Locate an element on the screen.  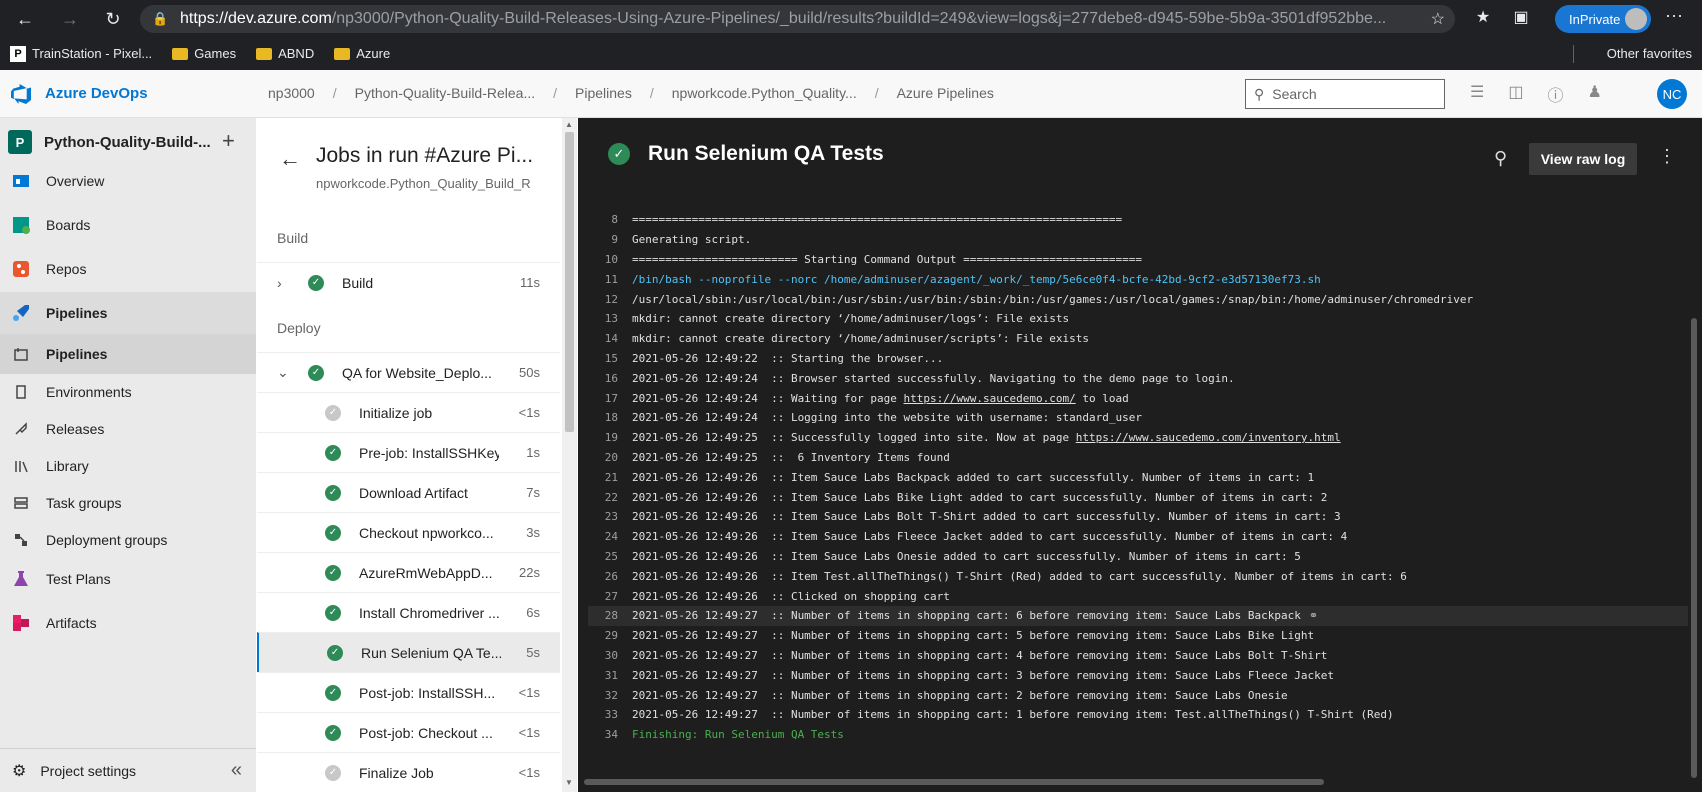
jobs-scrollbar: ▲ ▼ is located at coordinates (569, 455).